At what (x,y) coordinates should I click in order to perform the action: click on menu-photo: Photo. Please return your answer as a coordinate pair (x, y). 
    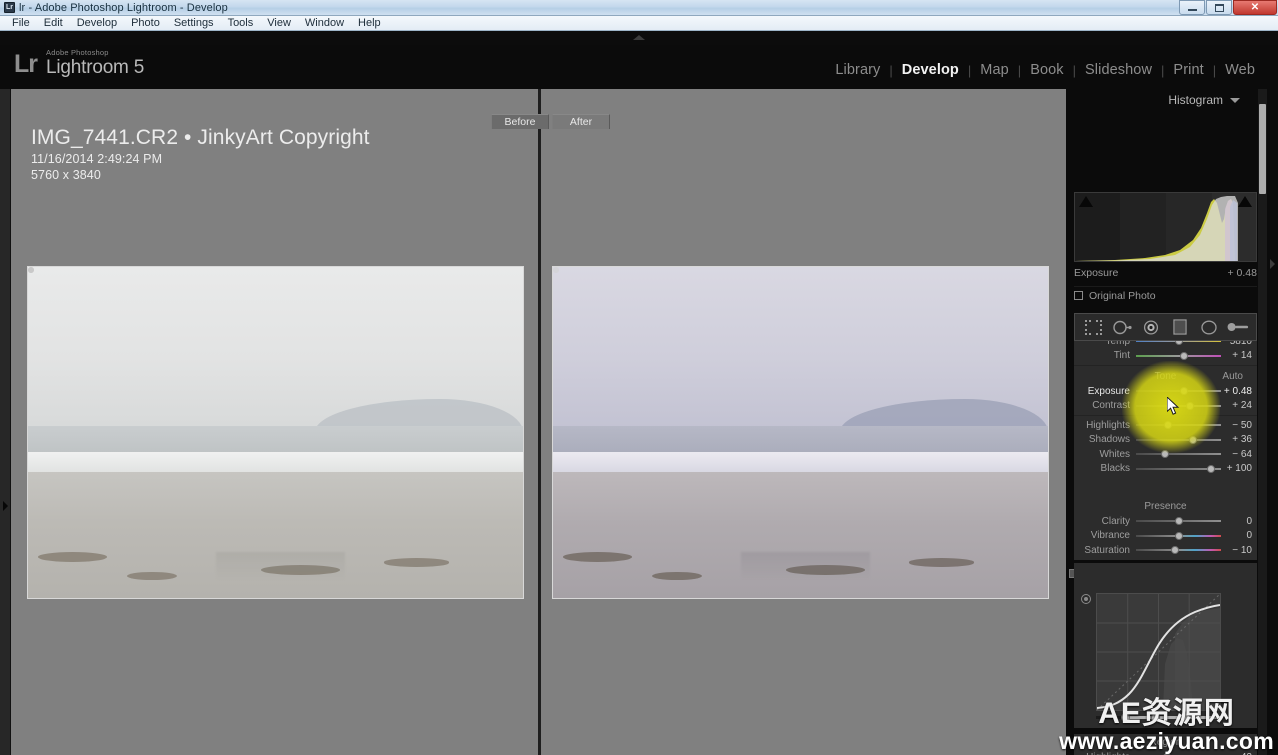
    Looking at the image, I should click on (145, 23).